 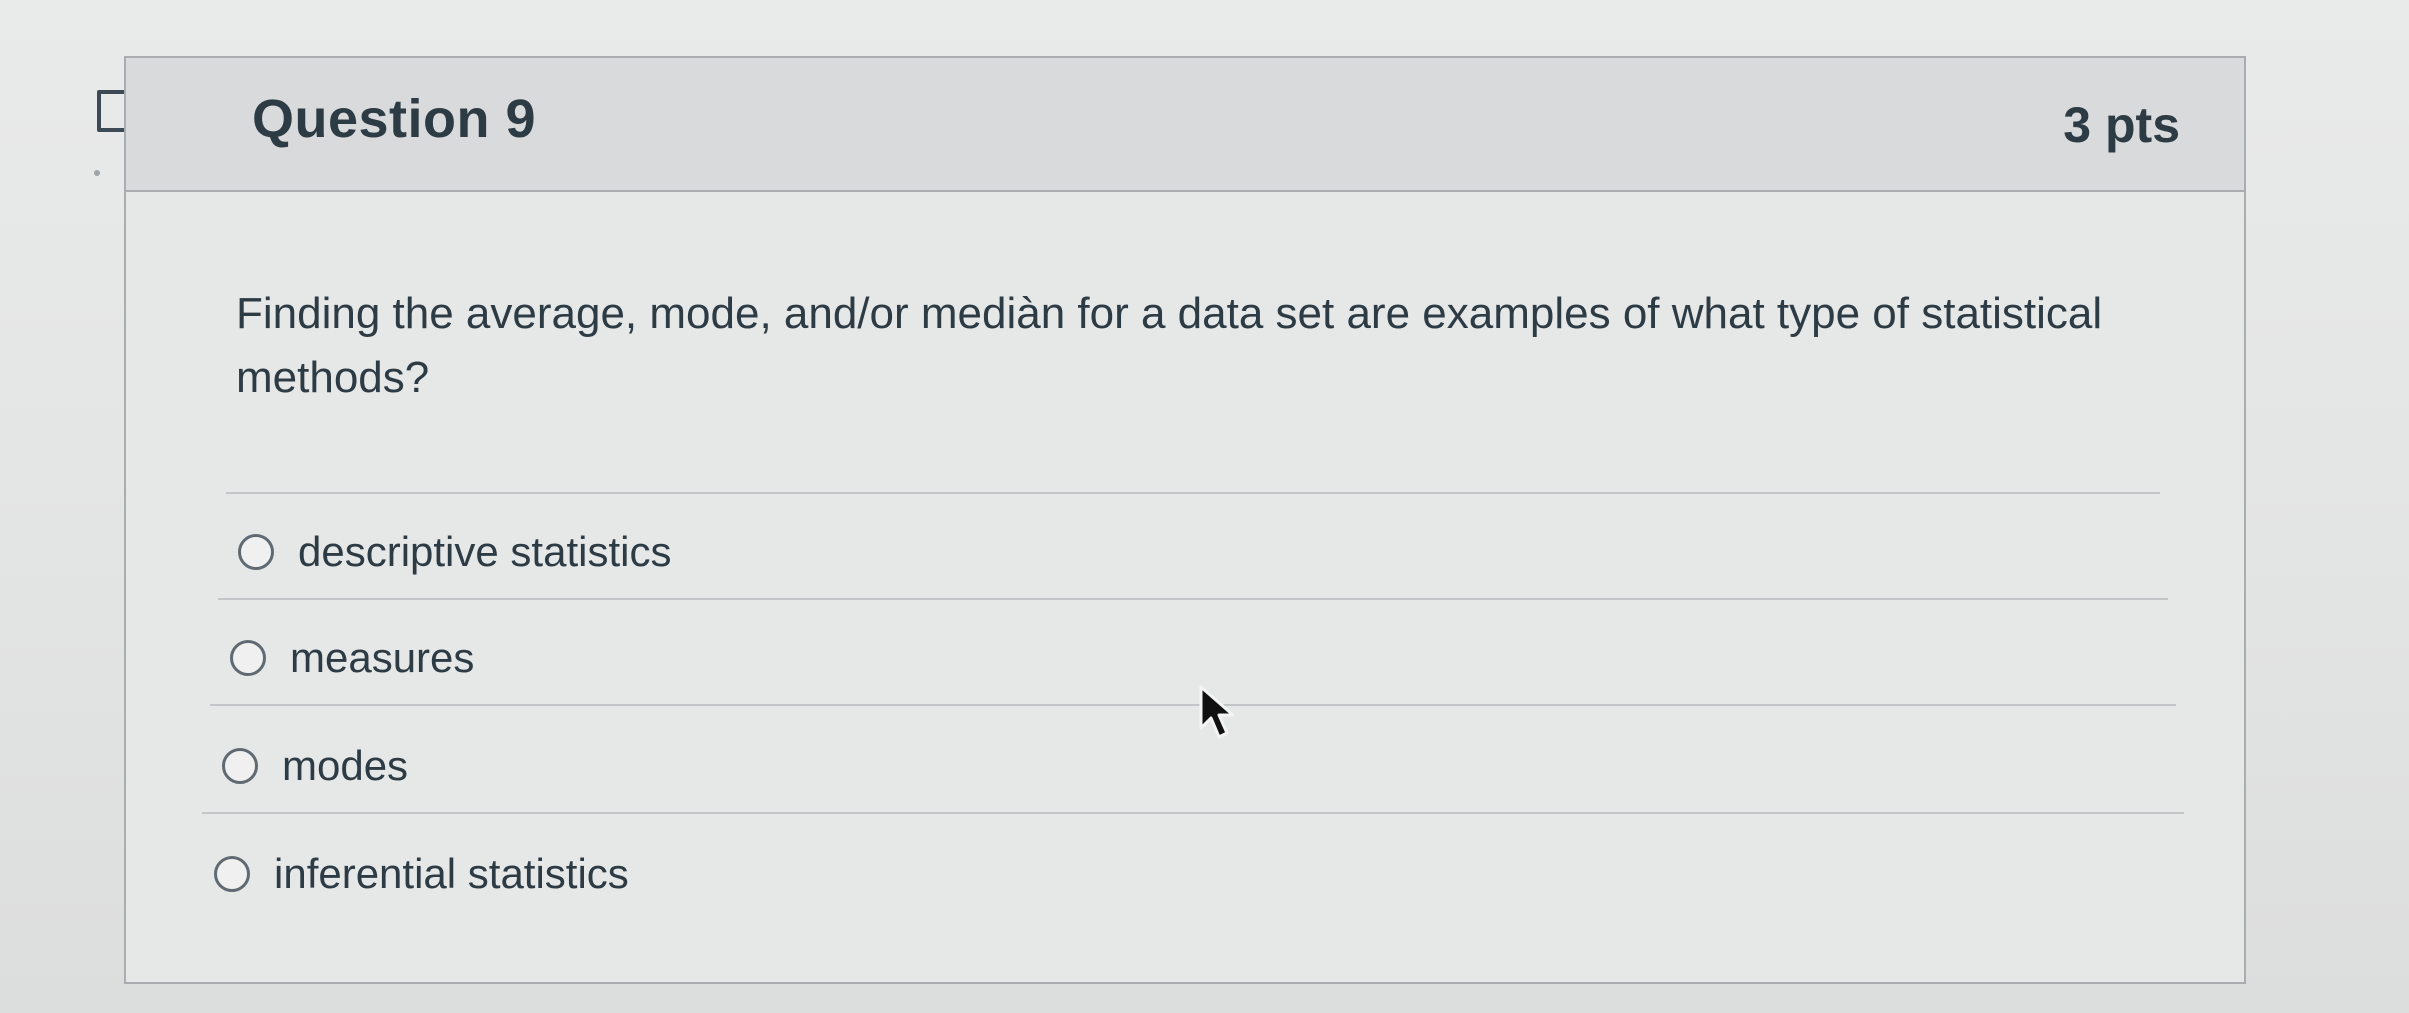 I want to click on answer-label: measures, so click(x=382, y=657).